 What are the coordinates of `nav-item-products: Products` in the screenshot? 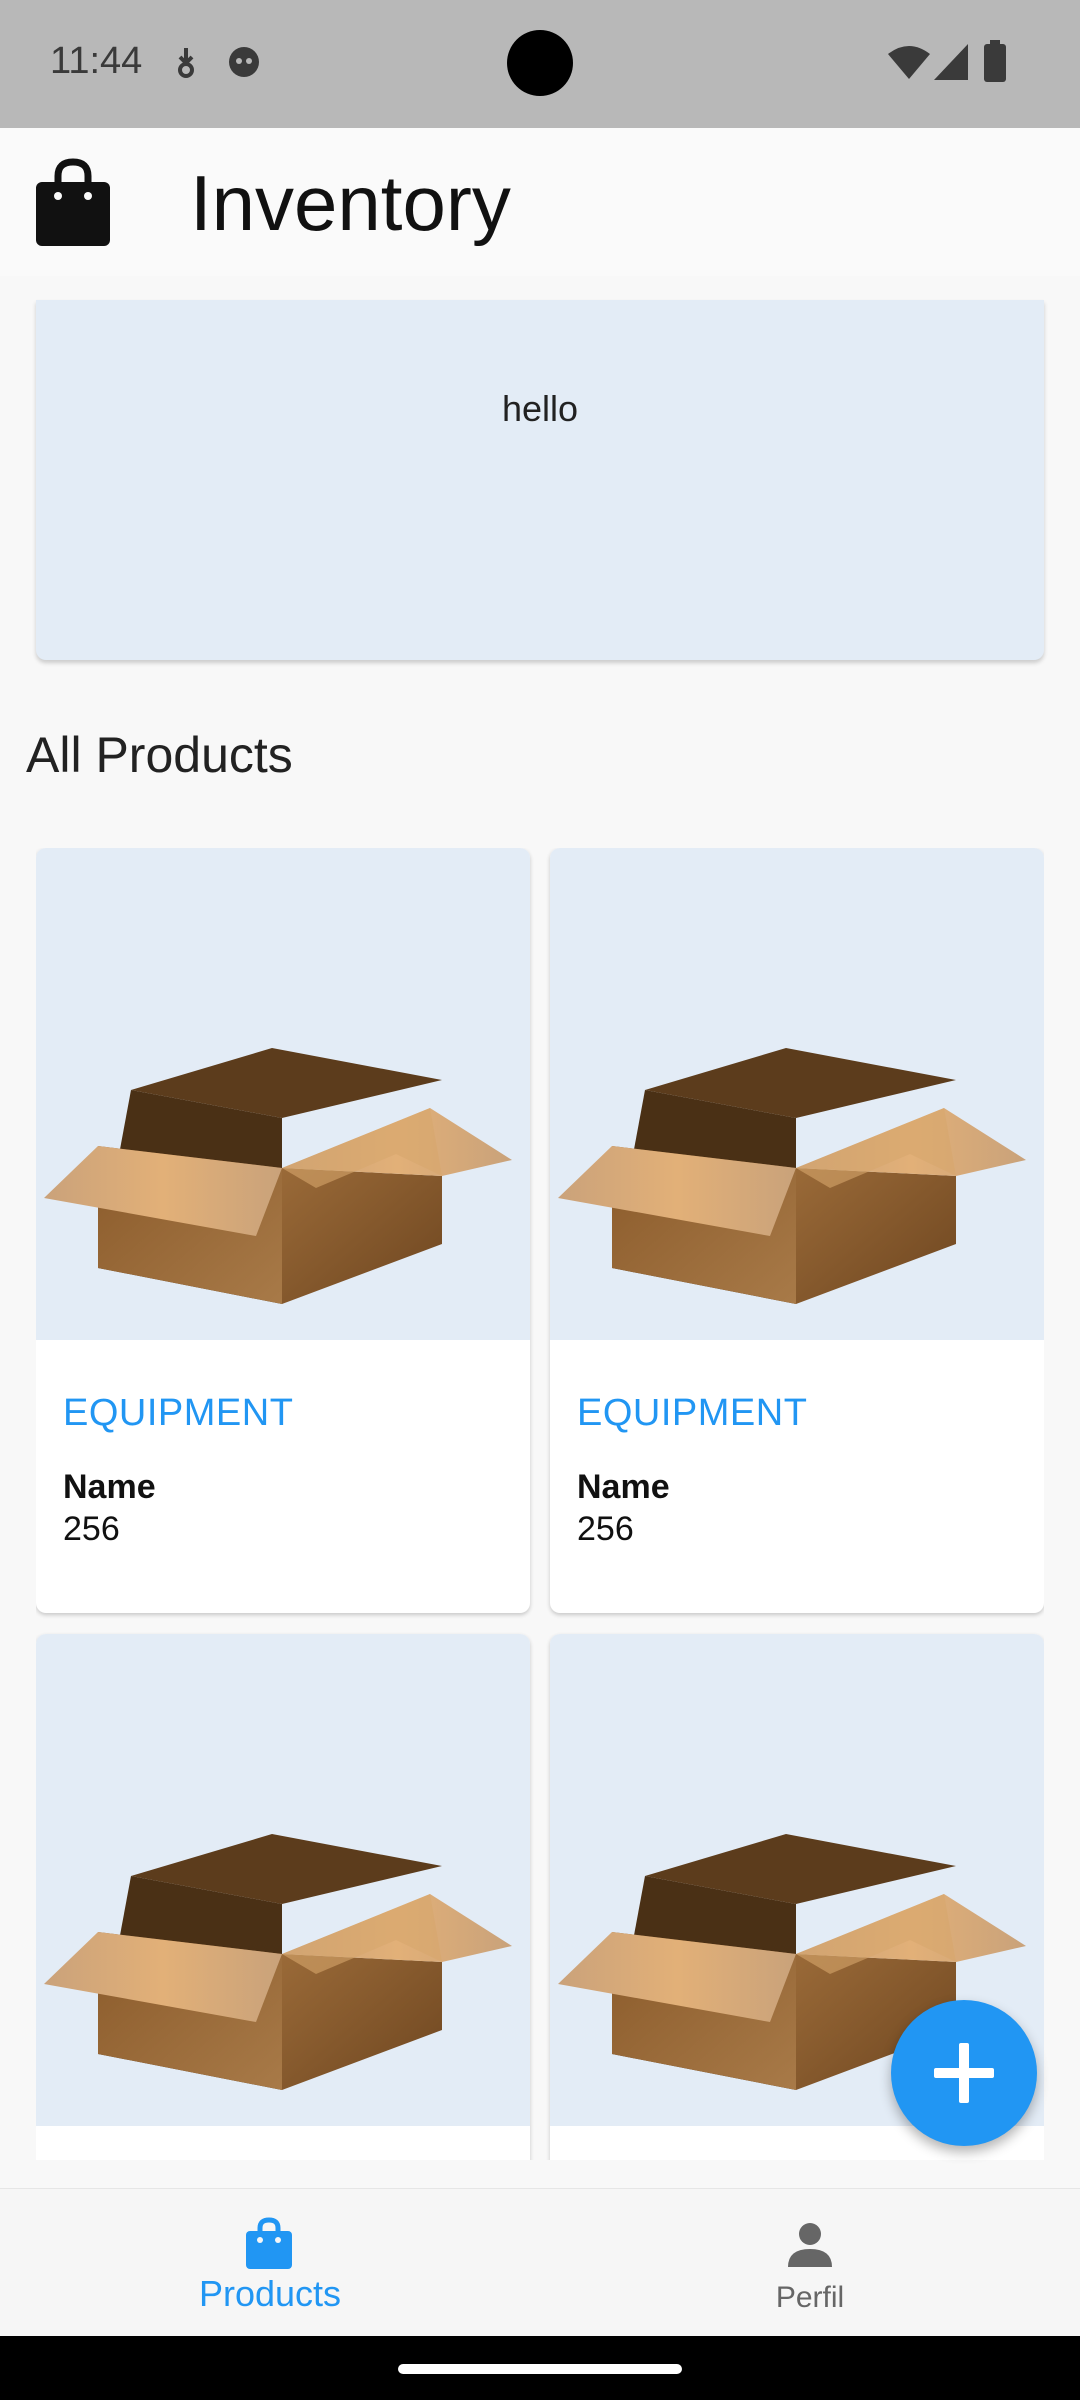 It's located at (270, 2263).